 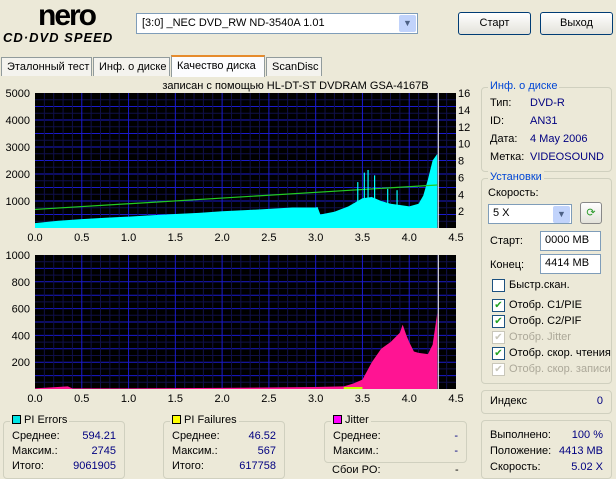 What do you see at coordinates (545, 305) in the screenshot?
I see `checkbox-label: Отобр. C1/PIE` at bounding box center [545, 305].